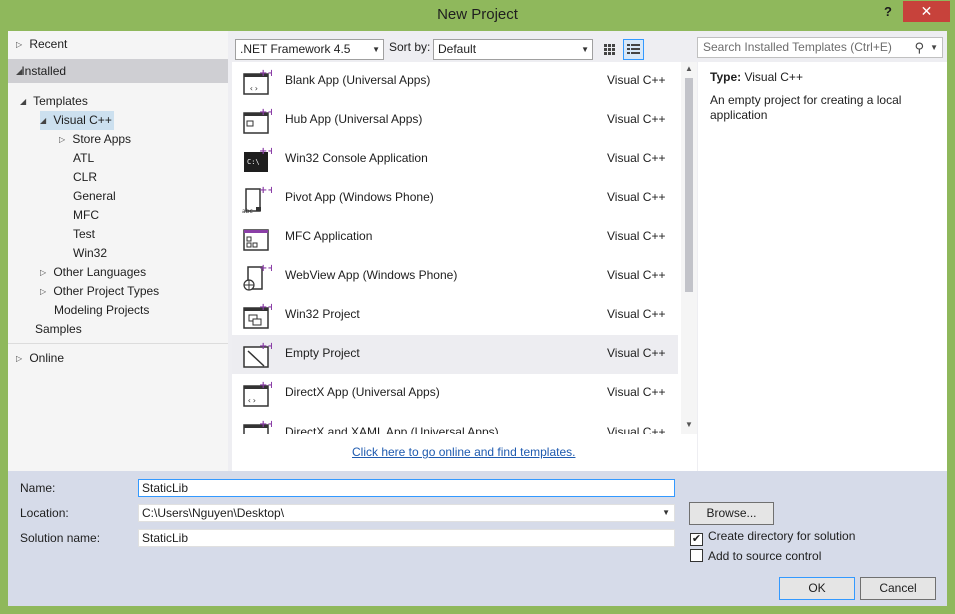  What do you see at coordinates (295, 49) in the screenshot?
I see `framework-value: .NET Framework 4.5` at bounding box center [295, 49].